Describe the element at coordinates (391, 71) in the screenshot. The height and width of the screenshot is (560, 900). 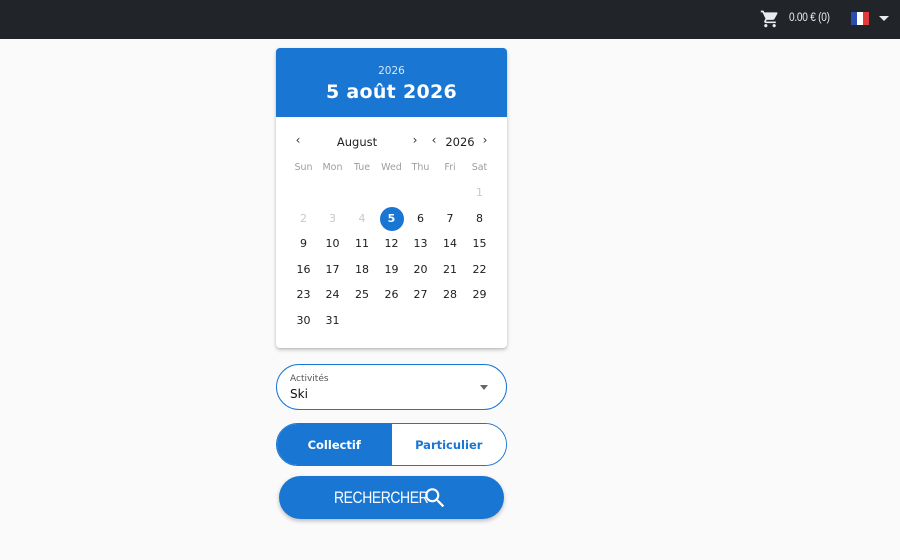
I see `header-year: 2026` at that location.